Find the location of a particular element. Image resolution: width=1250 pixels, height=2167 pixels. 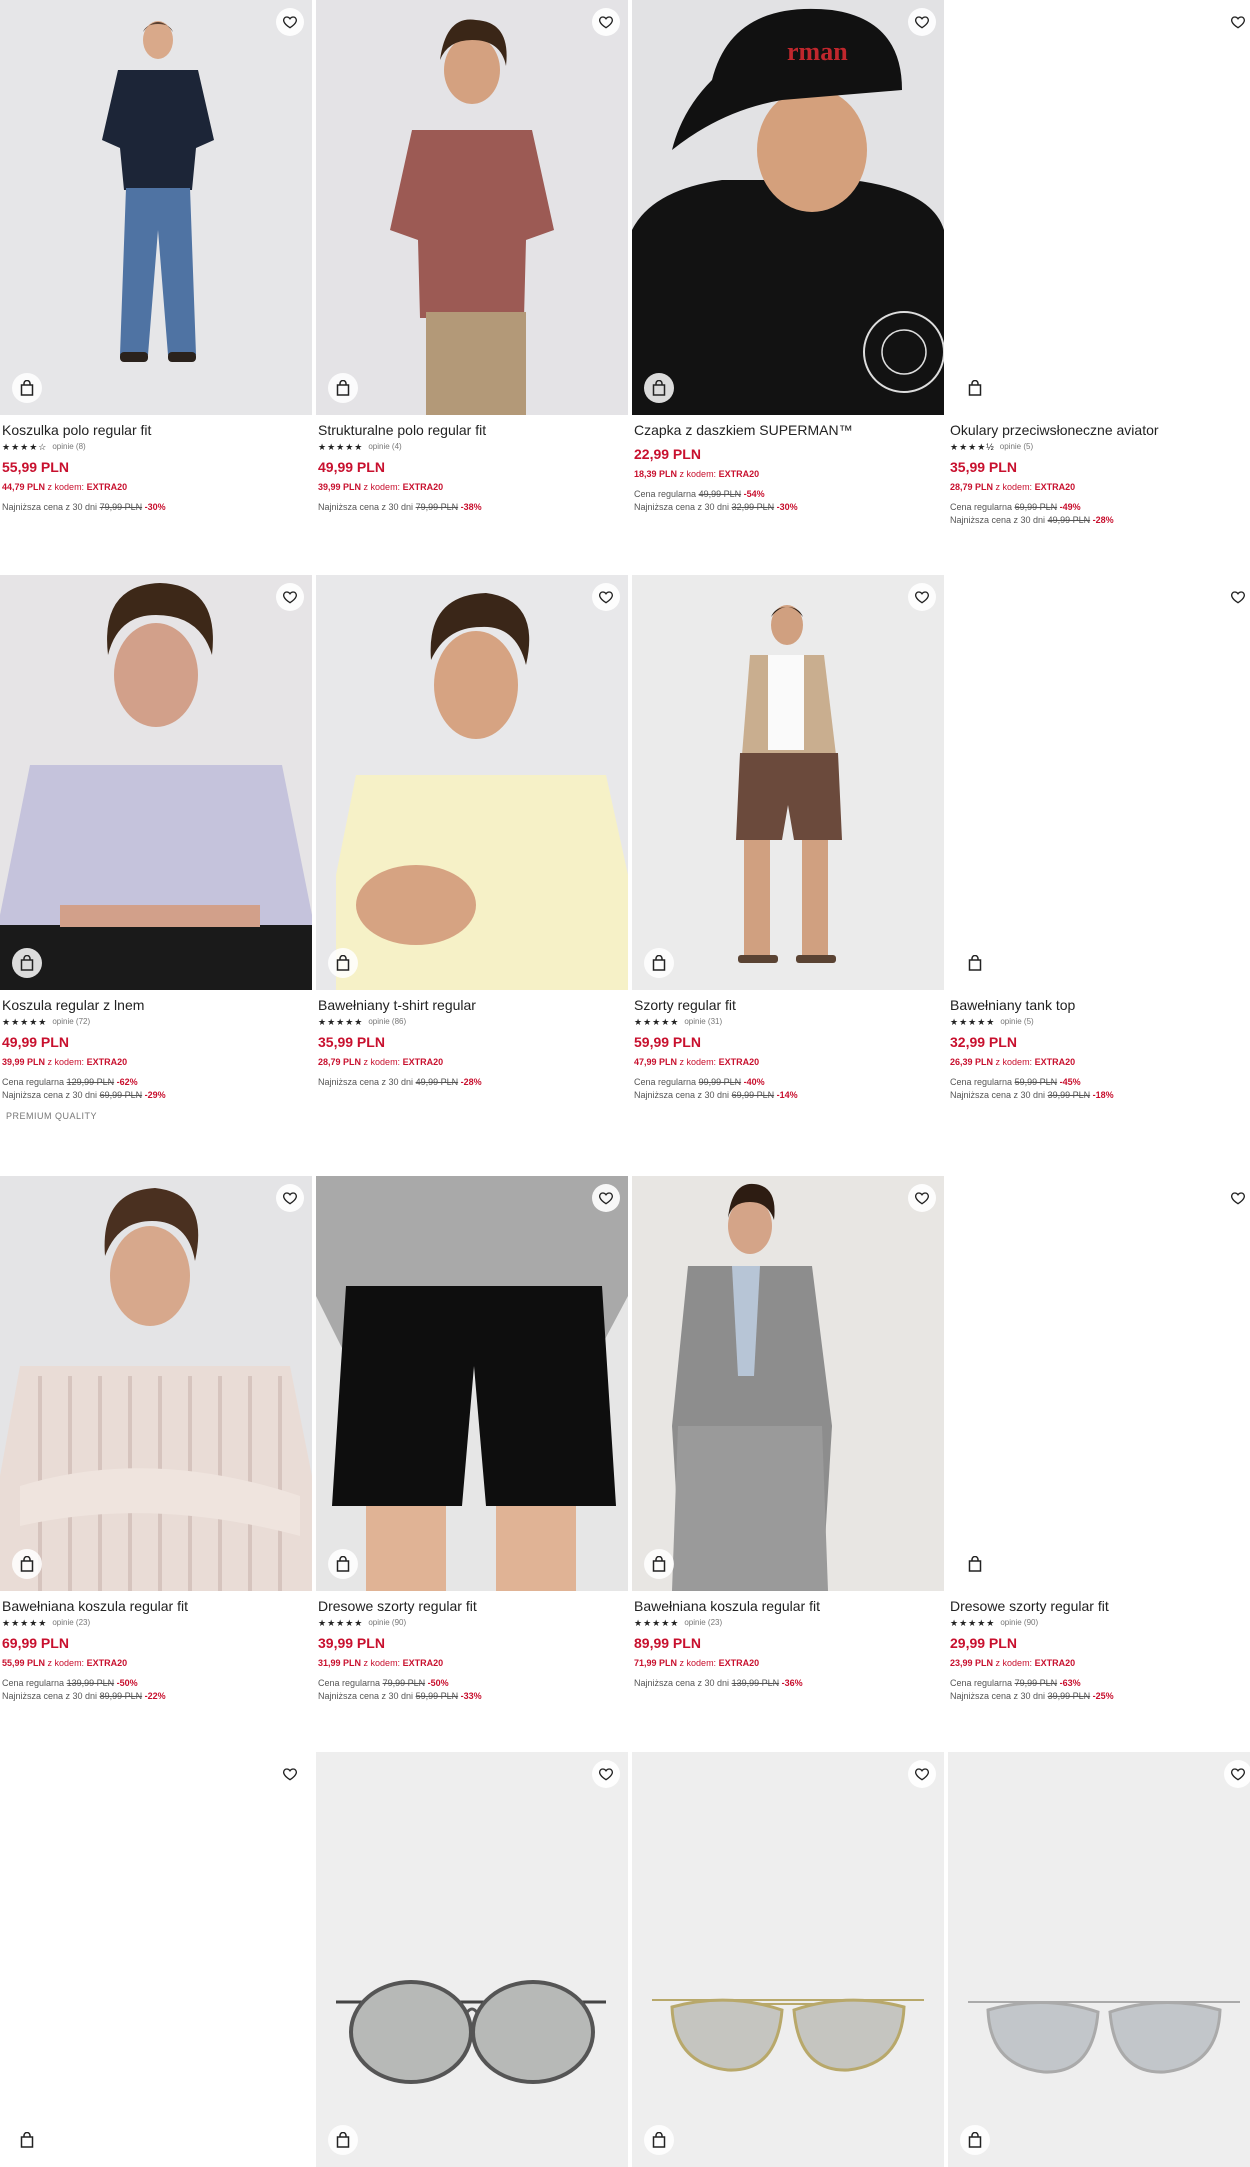

lowest-price: Najniższa cena z 30 dni 32,99 PLN -30% is located at coordinates (788, 507).